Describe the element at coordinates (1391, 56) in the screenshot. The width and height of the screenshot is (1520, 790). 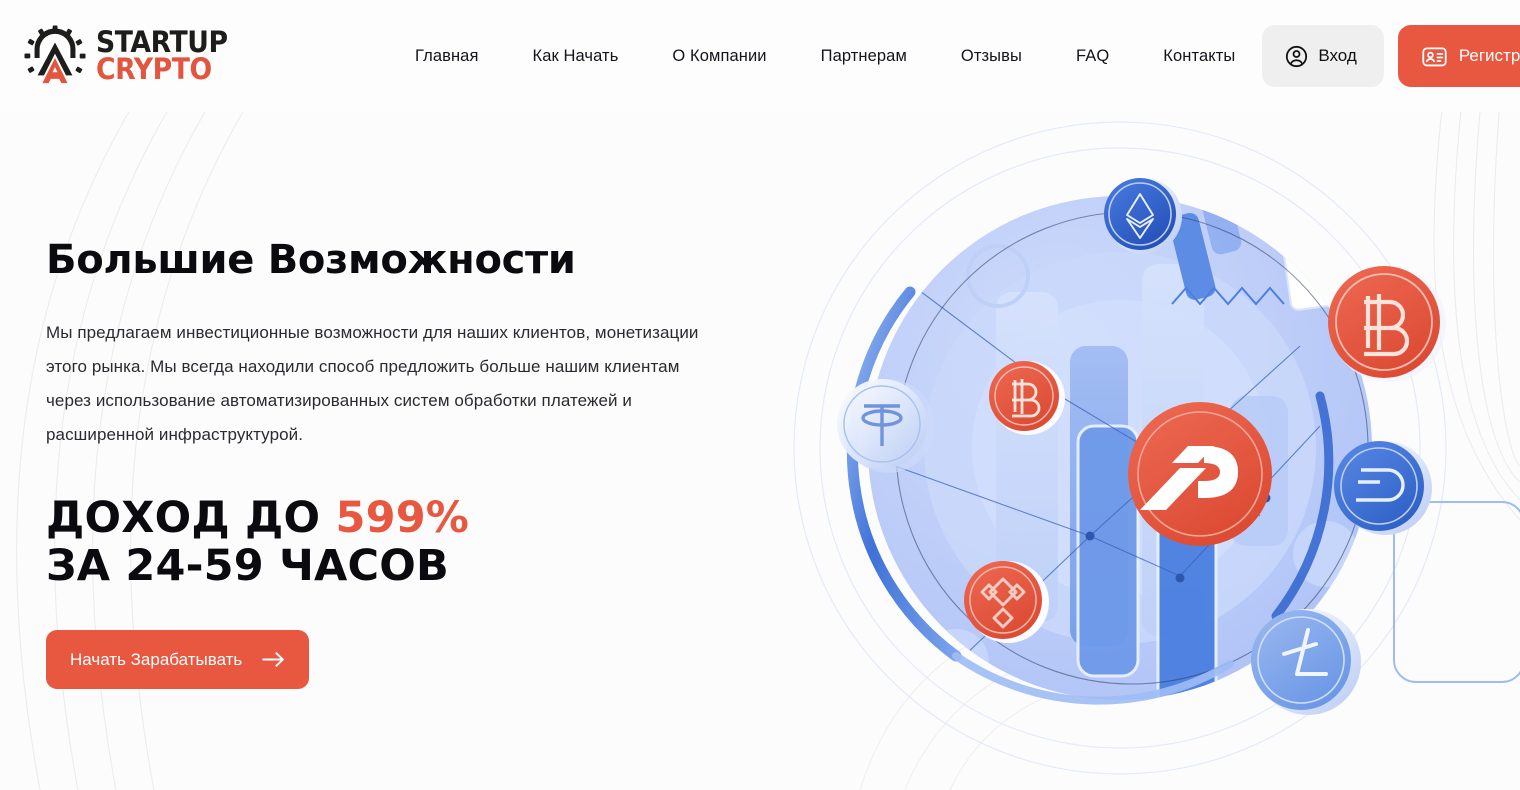
I see `auth-actions: Вход Регистрация` at that location.